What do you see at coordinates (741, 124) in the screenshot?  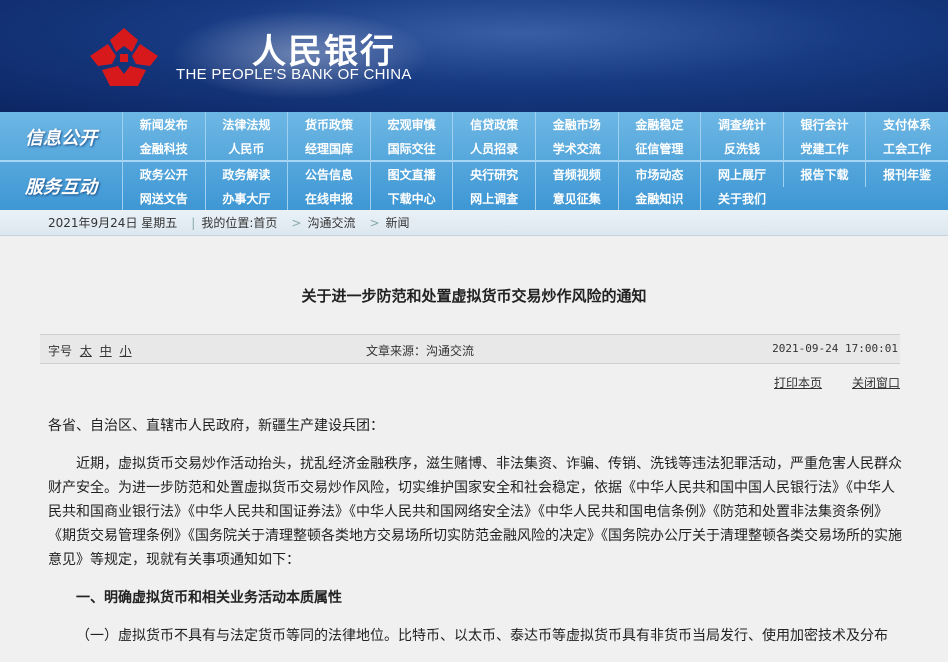 I see `nav-item: 调查统计` at bounding box center [741, 124].